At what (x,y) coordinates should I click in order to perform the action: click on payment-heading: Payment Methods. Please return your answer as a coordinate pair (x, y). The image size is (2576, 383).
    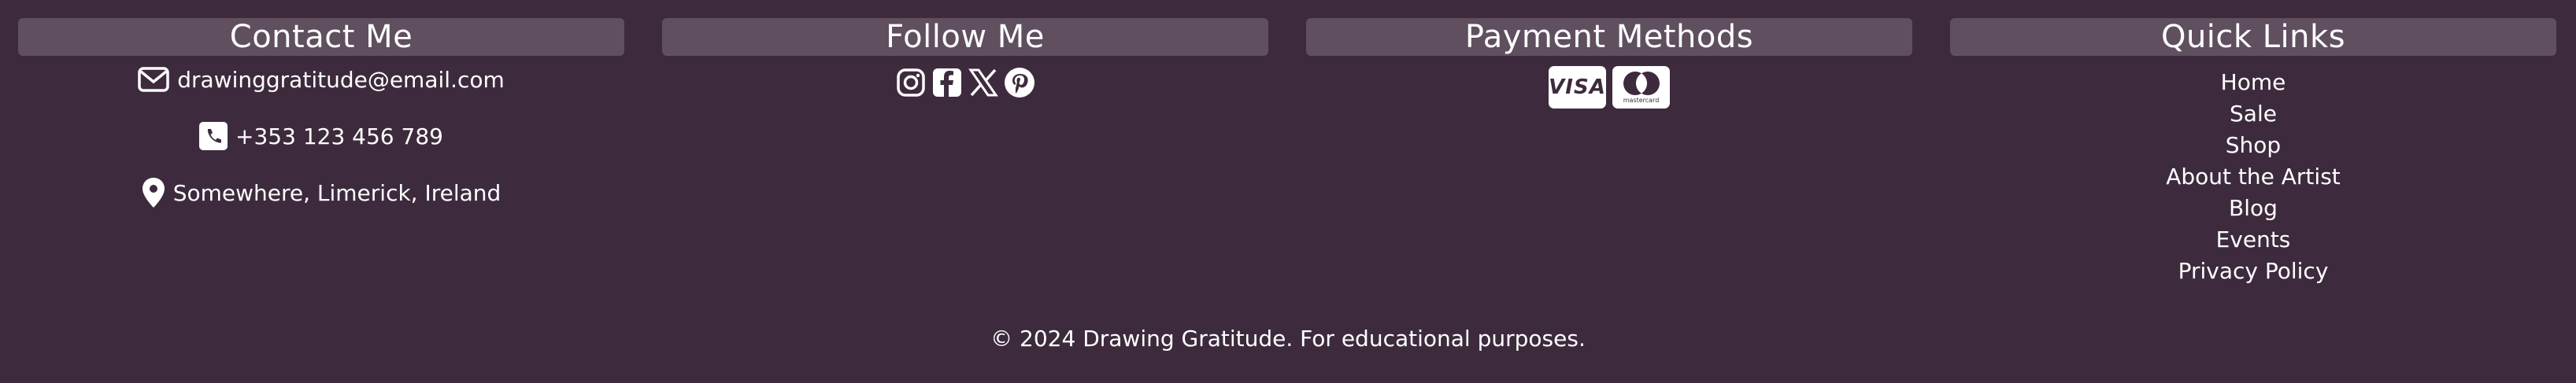
    Looking at the image, I should click on (1609, 37).